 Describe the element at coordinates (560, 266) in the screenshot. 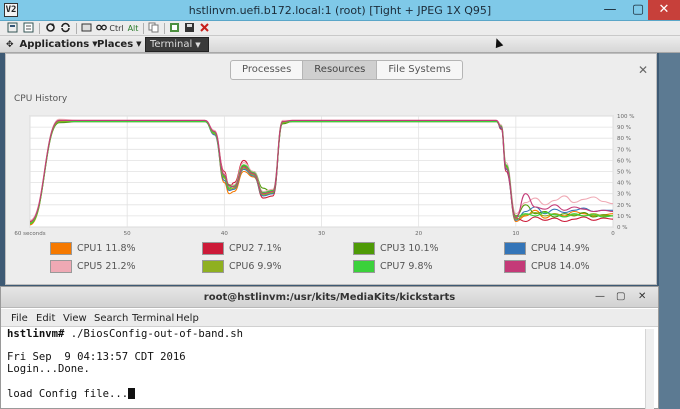

I see `legend-label: CPU8 14.0%` at that location.